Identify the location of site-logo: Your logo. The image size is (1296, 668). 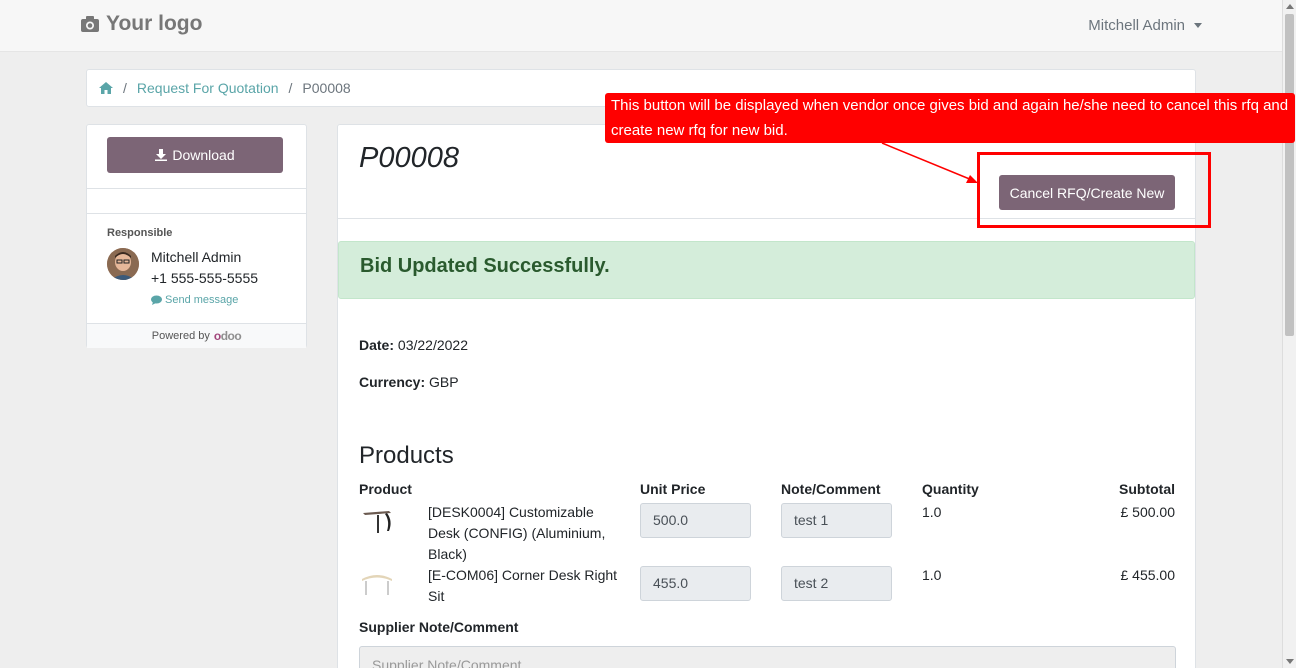
(141, 24).